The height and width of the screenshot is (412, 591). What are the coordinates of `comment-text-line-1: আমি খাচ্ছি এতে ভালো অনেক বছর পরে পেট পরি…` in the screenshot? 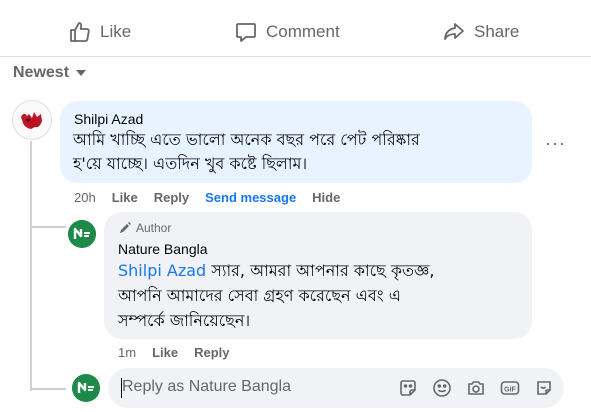 It's located at (246, 139).